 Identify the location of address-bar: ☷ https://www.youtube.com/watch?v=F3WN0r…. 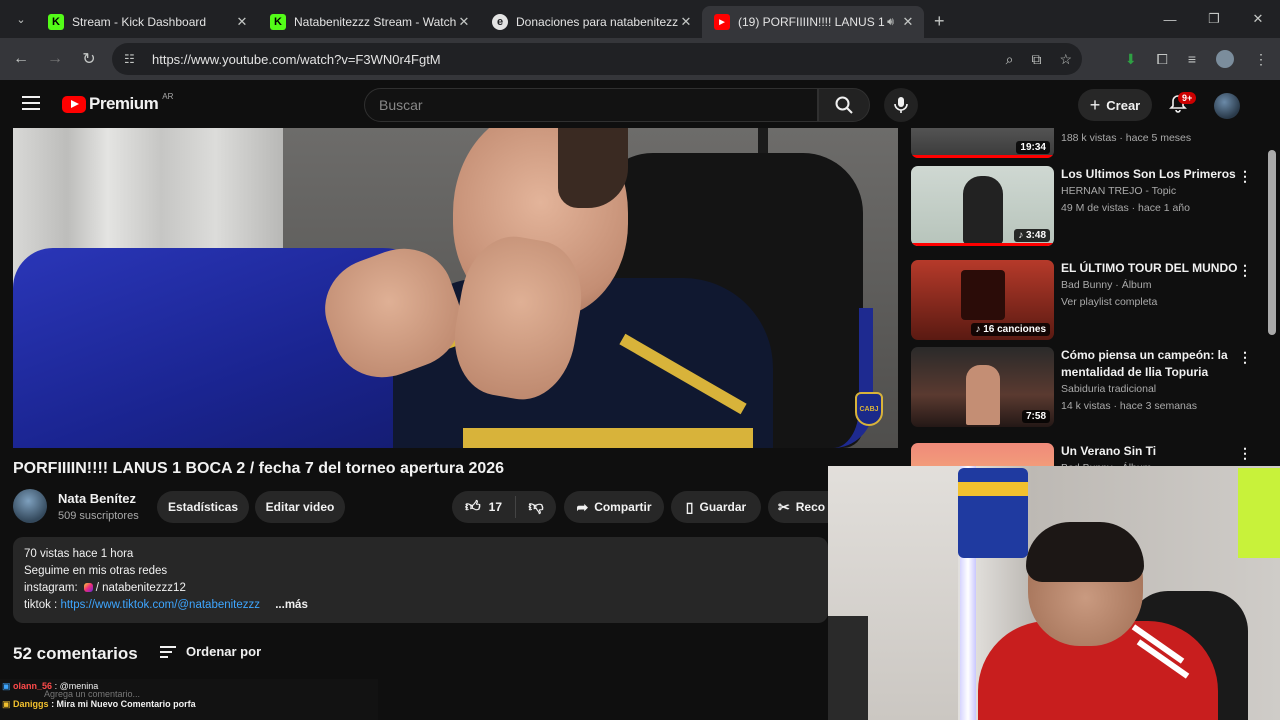
(597, 59).